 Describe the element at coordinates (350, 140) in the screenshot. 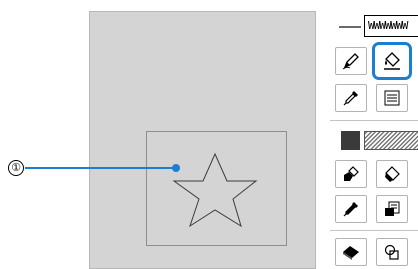

I see `fill-color-swatch` at that location.